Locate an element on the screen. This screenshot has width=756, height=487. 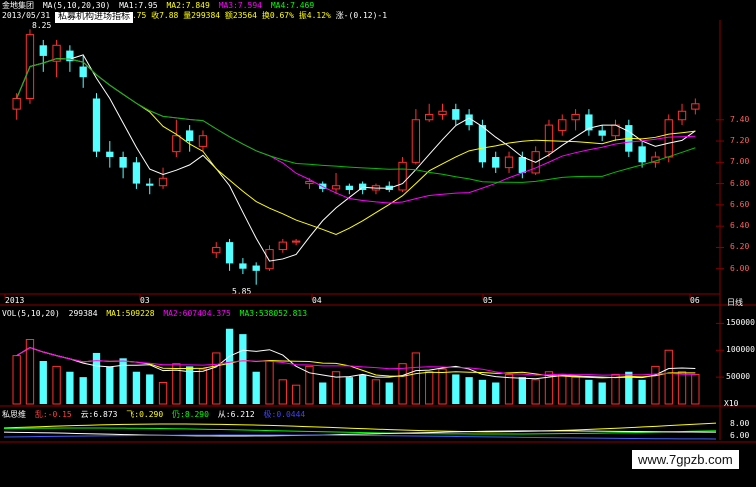
volume-ma5-line is located at coordinates (356, 363).